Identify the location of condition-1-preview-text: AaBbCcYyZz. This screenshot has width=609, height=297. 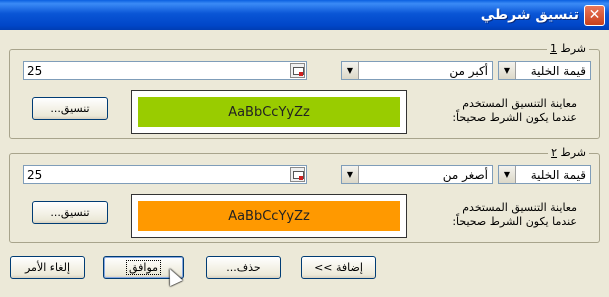
(269, 112).